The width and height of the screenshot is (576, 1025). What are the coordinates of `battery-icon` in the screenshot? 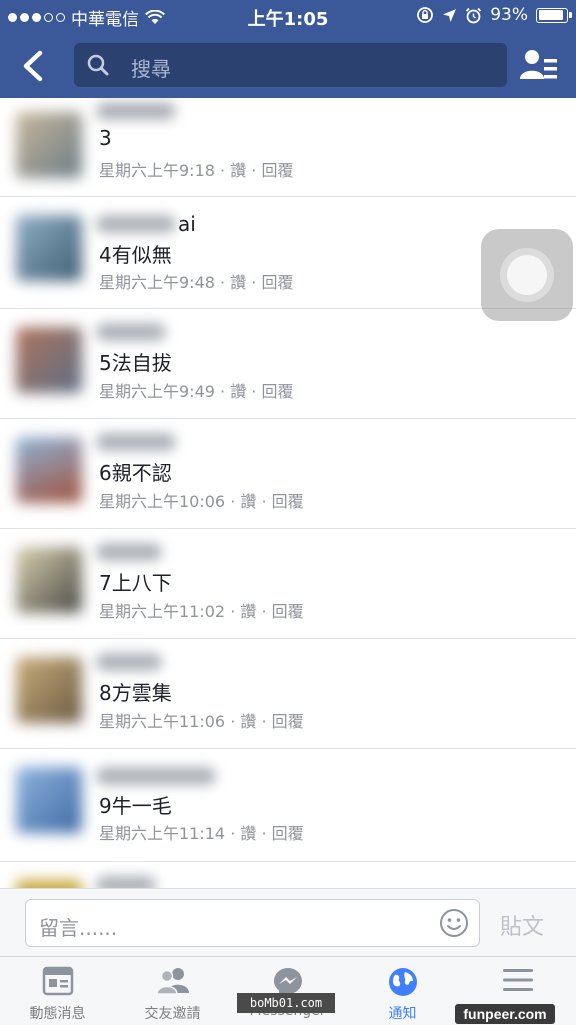 It's located at (554, 15).